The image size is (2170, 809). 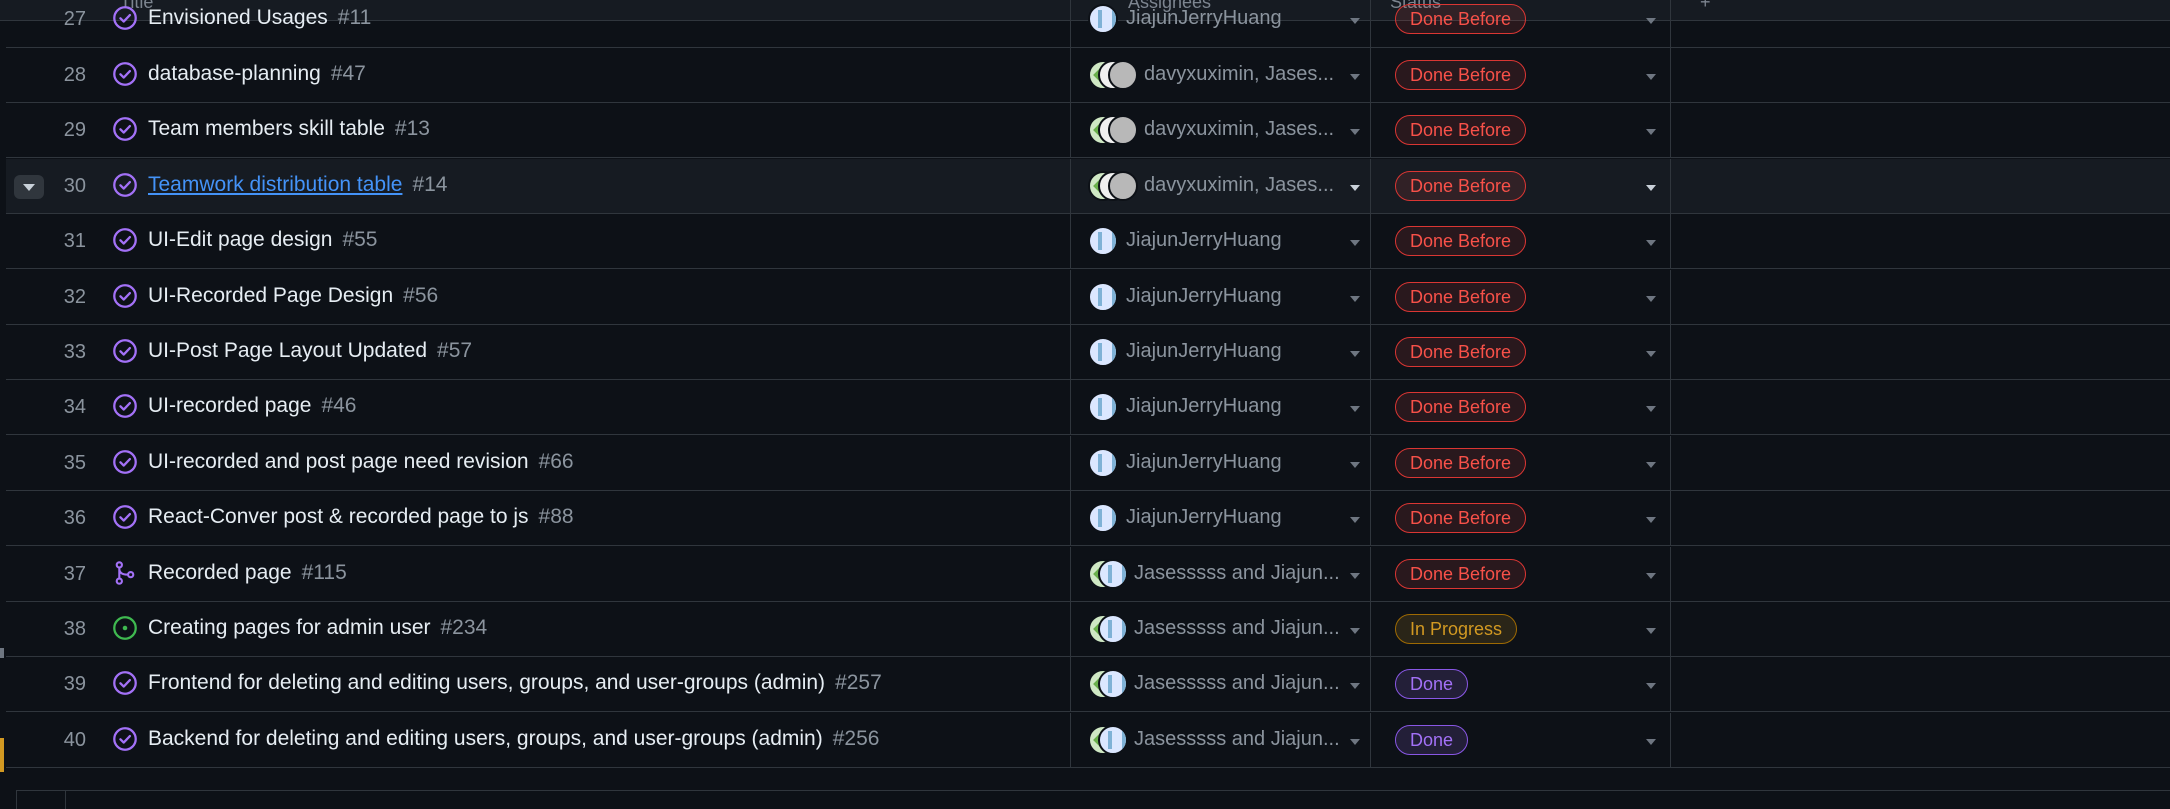 I want to click on item-title: UI-Edit page design #55, so click(x=263, y=240).